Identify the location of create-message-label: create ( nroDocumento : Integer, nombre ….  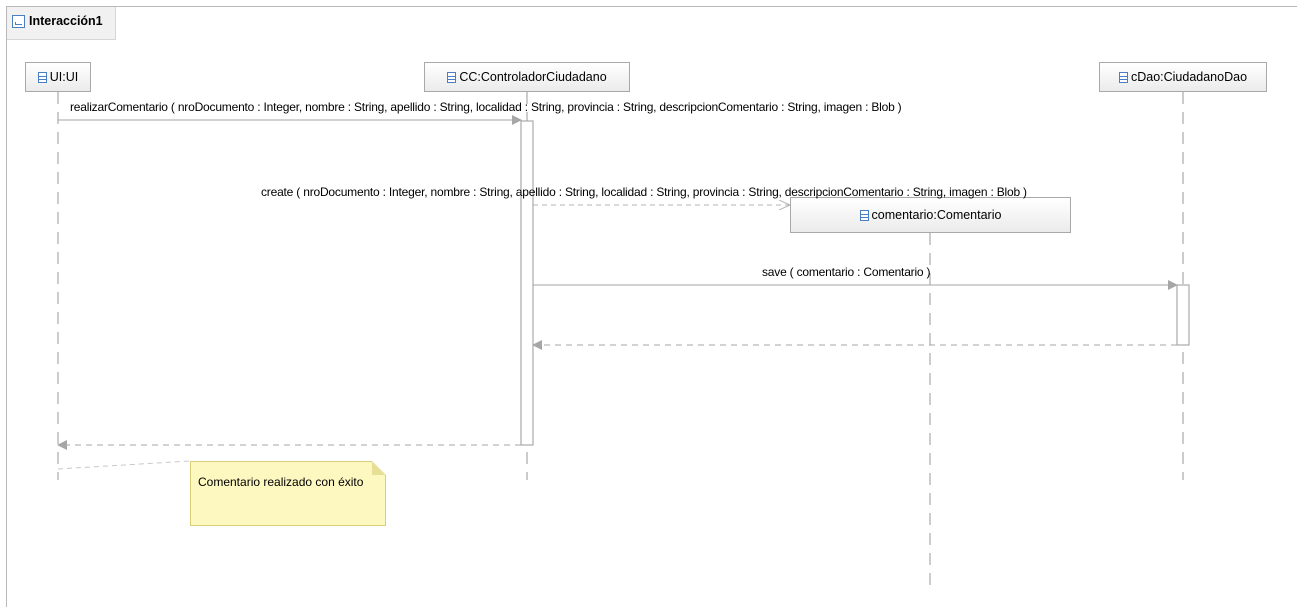
(644, 192).